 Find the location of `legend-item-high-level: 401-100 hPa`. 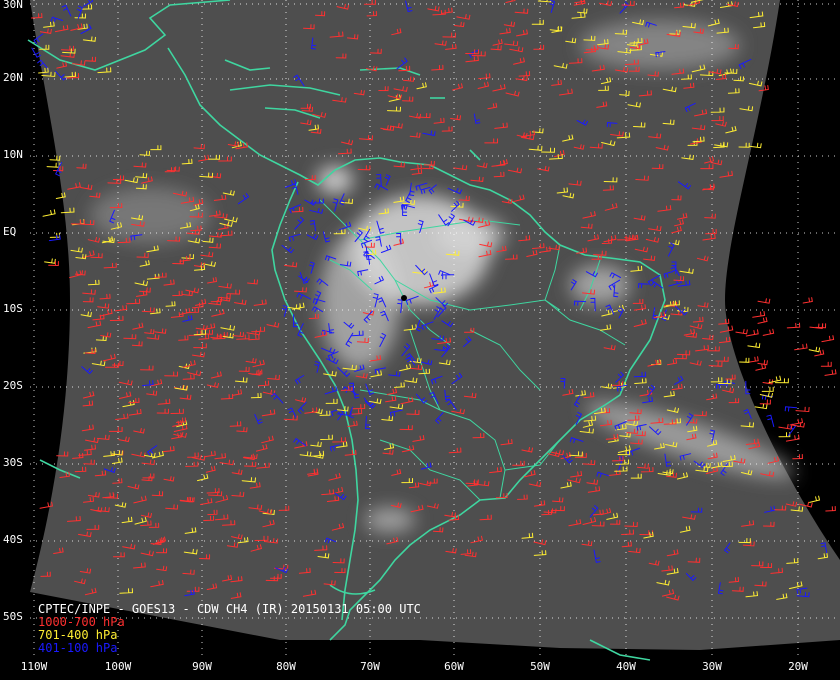

legend-item-high-level: 401-100 hPa is located at coordinates (78, 648).